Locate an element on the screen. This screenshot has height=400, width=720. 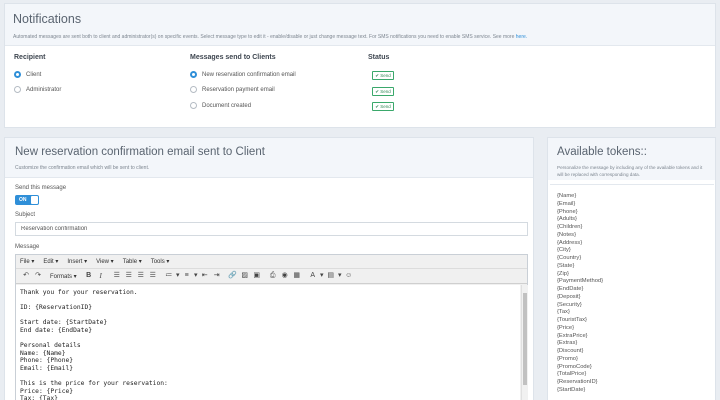
menu-tools-label: Tools is located at coordinates (157, 262).